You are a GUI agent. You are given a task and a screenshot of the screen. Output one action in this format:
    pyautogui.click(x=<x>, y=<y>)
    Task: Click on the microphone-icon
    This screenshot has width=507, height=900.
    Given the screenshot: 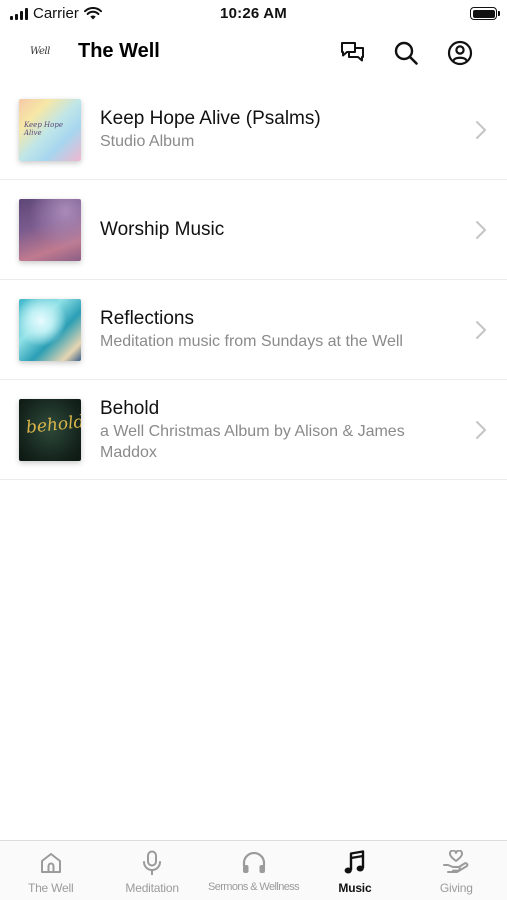 What is the action you would take?
    pyautogui.click(x=152, y=863)
    